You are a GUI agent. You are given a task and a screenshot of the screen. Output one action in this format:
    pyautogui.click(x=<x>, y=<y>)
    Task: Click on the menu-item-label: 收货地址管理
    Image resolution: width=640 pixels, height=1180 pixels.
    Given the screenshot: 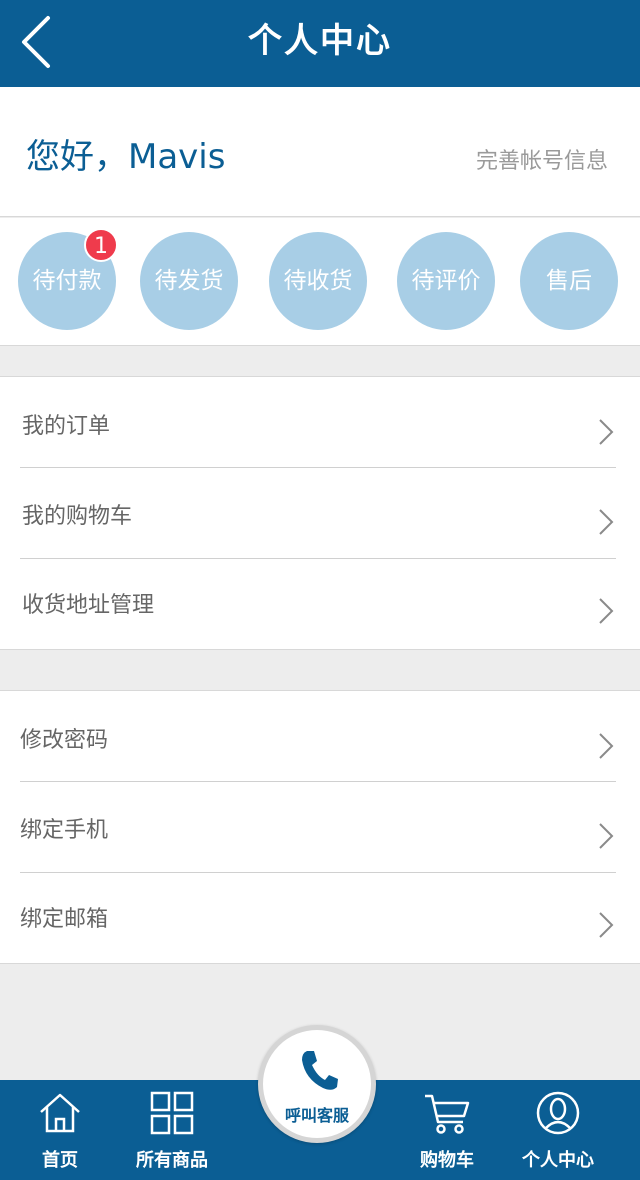 What is the action you would take?
    pyautogui.click(x=88, y=605)
    